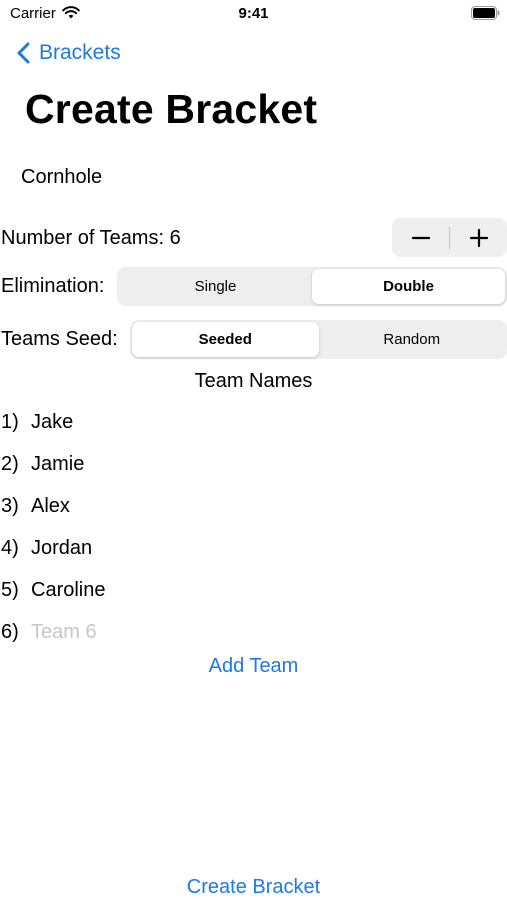 The width and height of the screenshot is (507, 900). I want to click on create-bracket-button: Create Bracket, so click(253, 887).